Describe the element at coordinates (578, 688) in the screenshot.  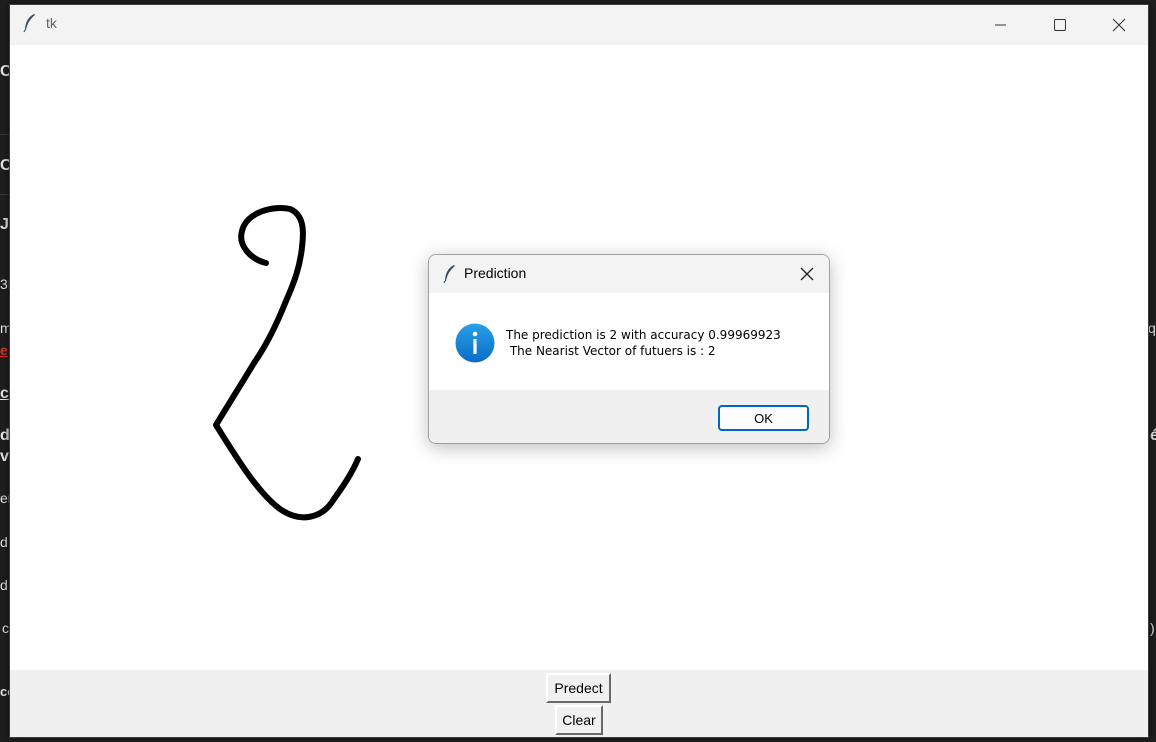
I see `predict-button: Predect` at that location.